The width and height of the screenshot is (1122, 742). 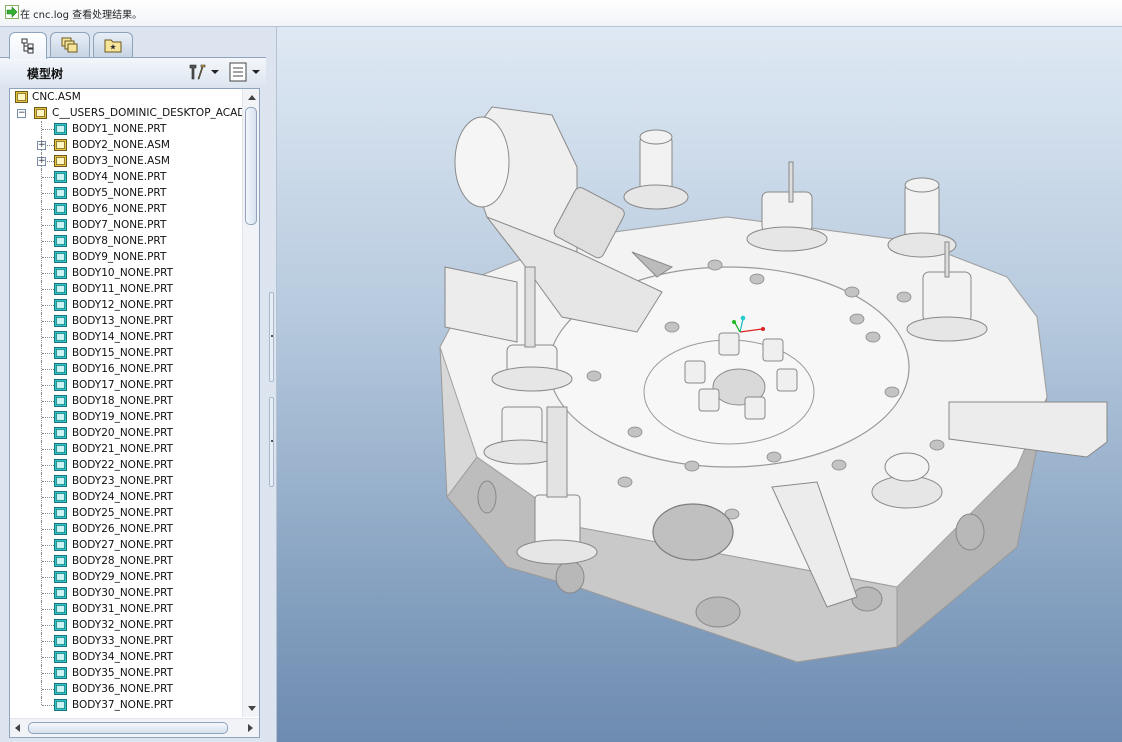 What do you see at coordinates (126, 273) in the screenshot?
I see `tree-item: BODY10_NONE.PRT` at bounding box center [126, 273].